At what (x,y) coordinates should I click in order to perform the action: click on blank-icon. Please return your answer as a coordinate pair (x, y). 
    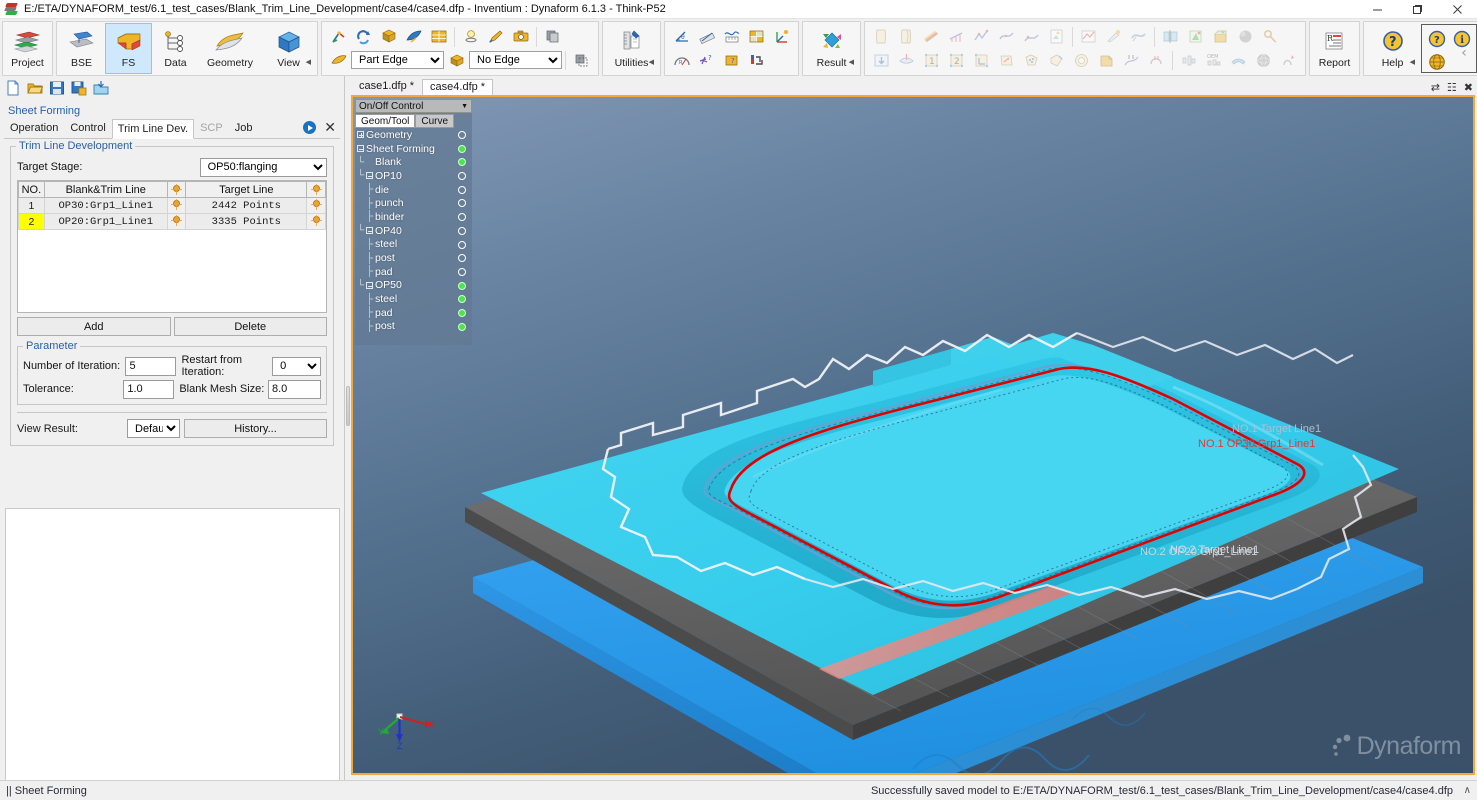
    Looking at the image, I should click on (1106, 60).